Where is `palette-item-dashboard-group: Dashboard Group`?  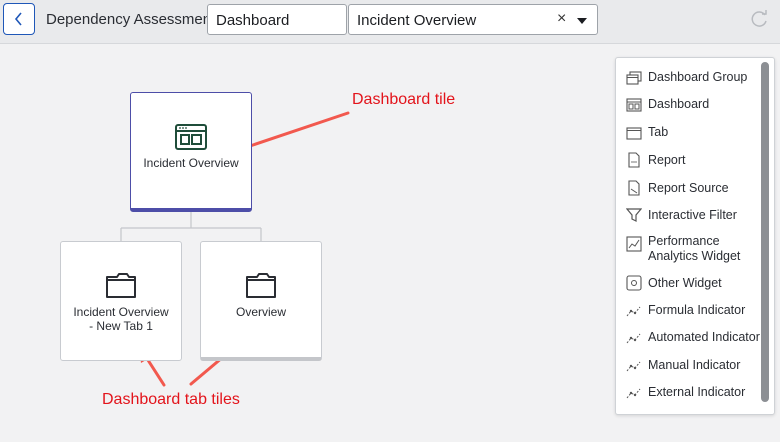 palette-item-dashboard-group: Dashboard Group is located at coordinates (696, 77).